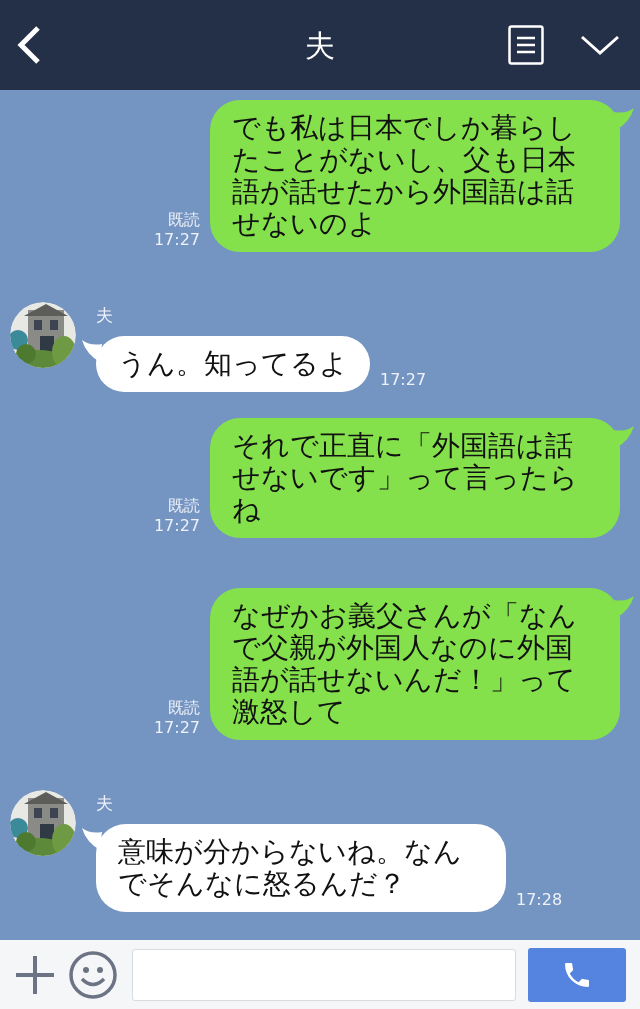  I want to click on menu-icon, so click(526, 45).